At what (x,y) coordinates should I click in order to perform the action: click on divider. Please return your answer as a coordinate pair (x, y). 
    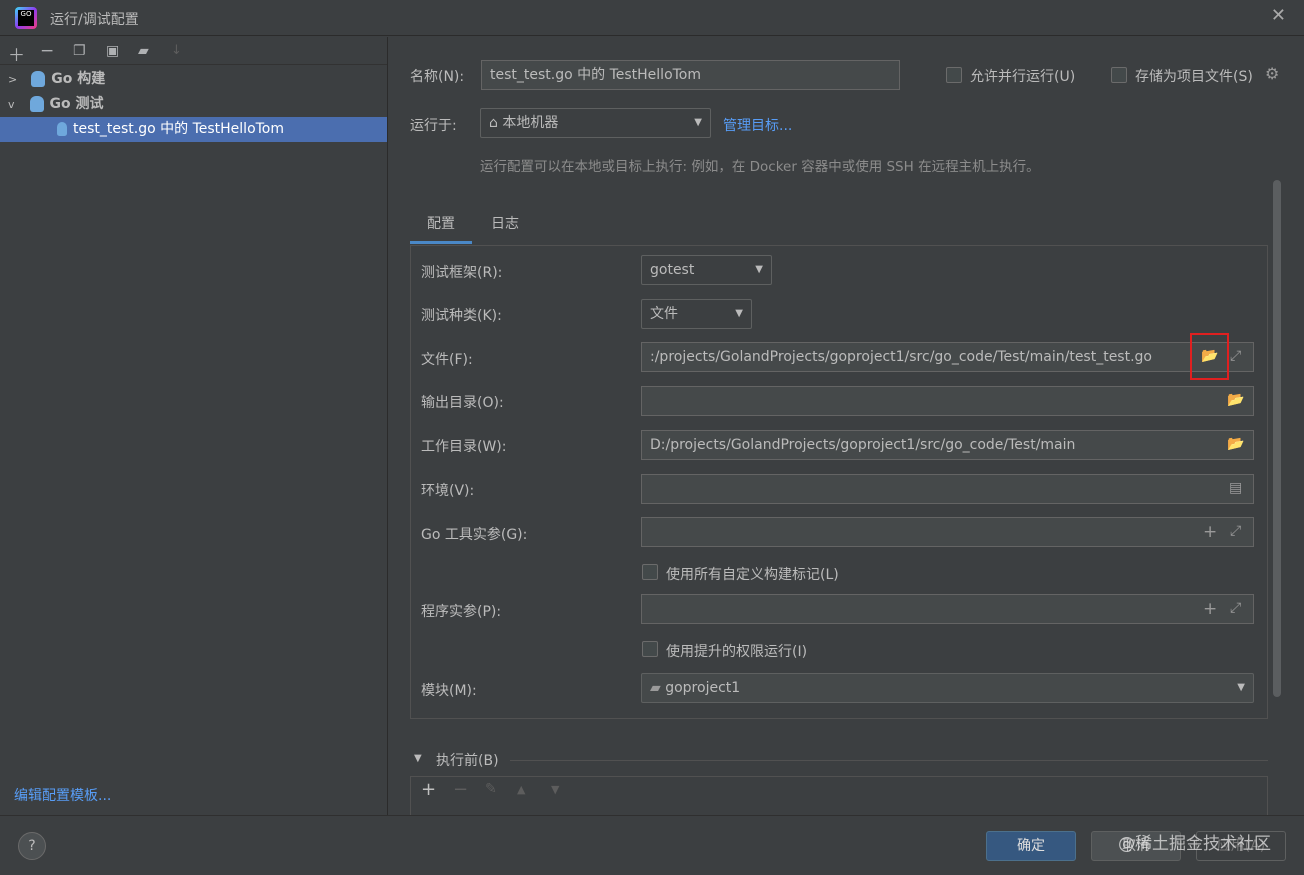
    Looking at the image, I should click on (889, 760).